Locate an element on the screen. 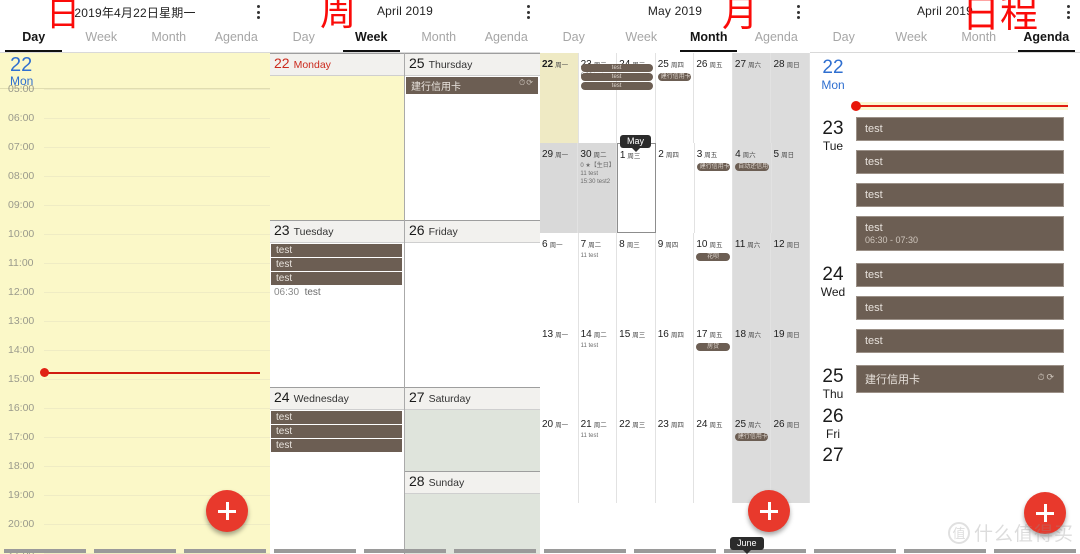  week-day-cell: 27 Saturday is located at coordinates (472, 431).